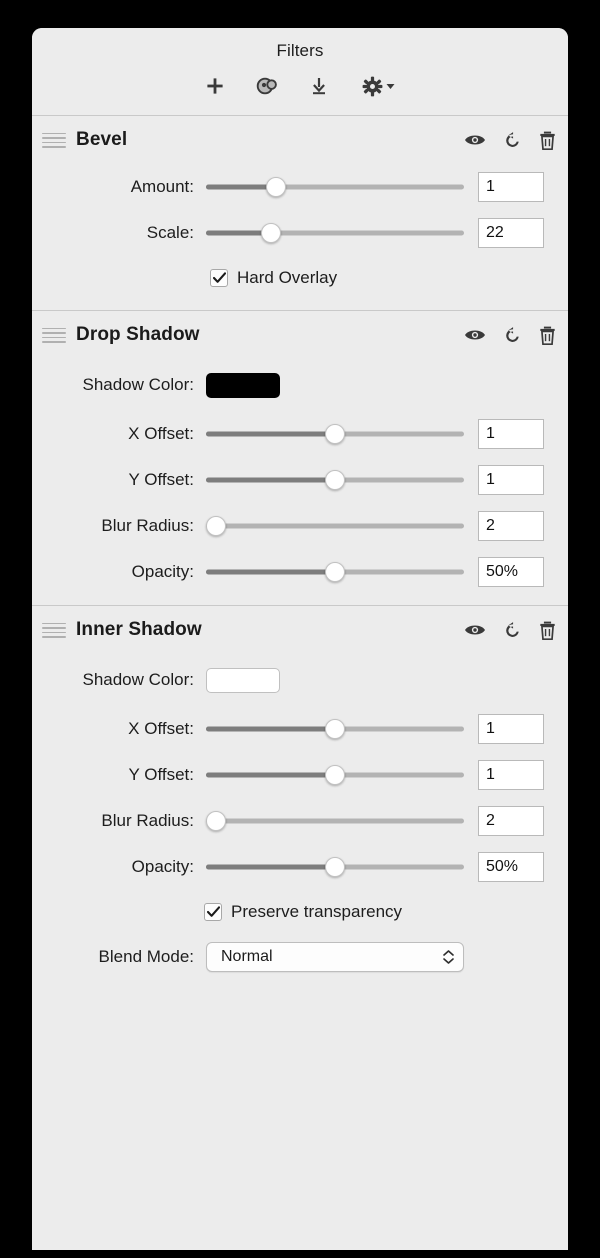  Describe the element at coordinates (300, 50) in the screenshot. I see `page-title: Filters` at that location.